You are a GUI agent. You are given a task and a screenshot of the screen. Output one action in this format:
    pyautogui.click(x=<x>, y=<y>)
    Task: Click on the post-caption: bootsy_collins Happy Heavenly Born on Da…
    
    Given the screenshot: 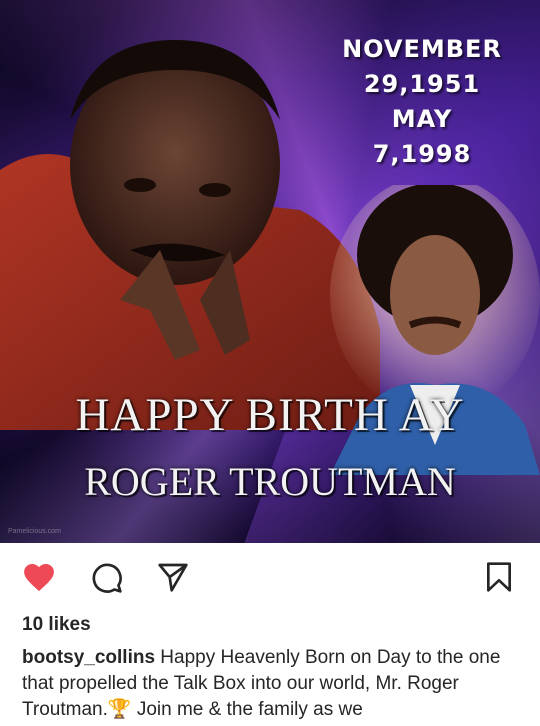 What is the action you would take?
    pyautogui.click(x=272, y=684)
    